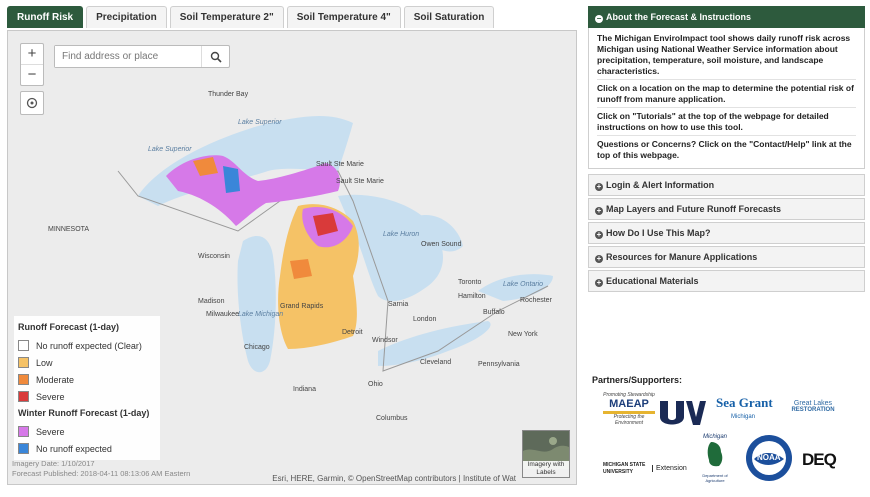 The image size is (870, 497). Describe the element at coordinates (32, 74) in the screenshot. I see `zoom-out-button: −` at that location.